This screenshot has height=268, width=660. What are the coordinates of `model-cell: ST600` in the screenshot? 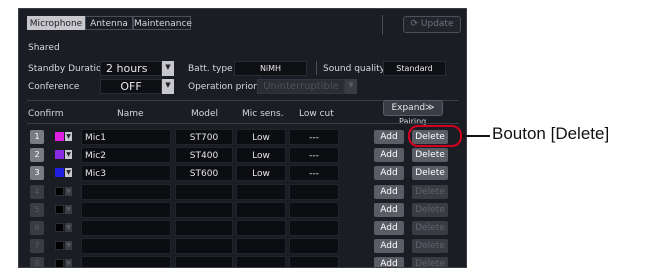 It's located at (204, 173).